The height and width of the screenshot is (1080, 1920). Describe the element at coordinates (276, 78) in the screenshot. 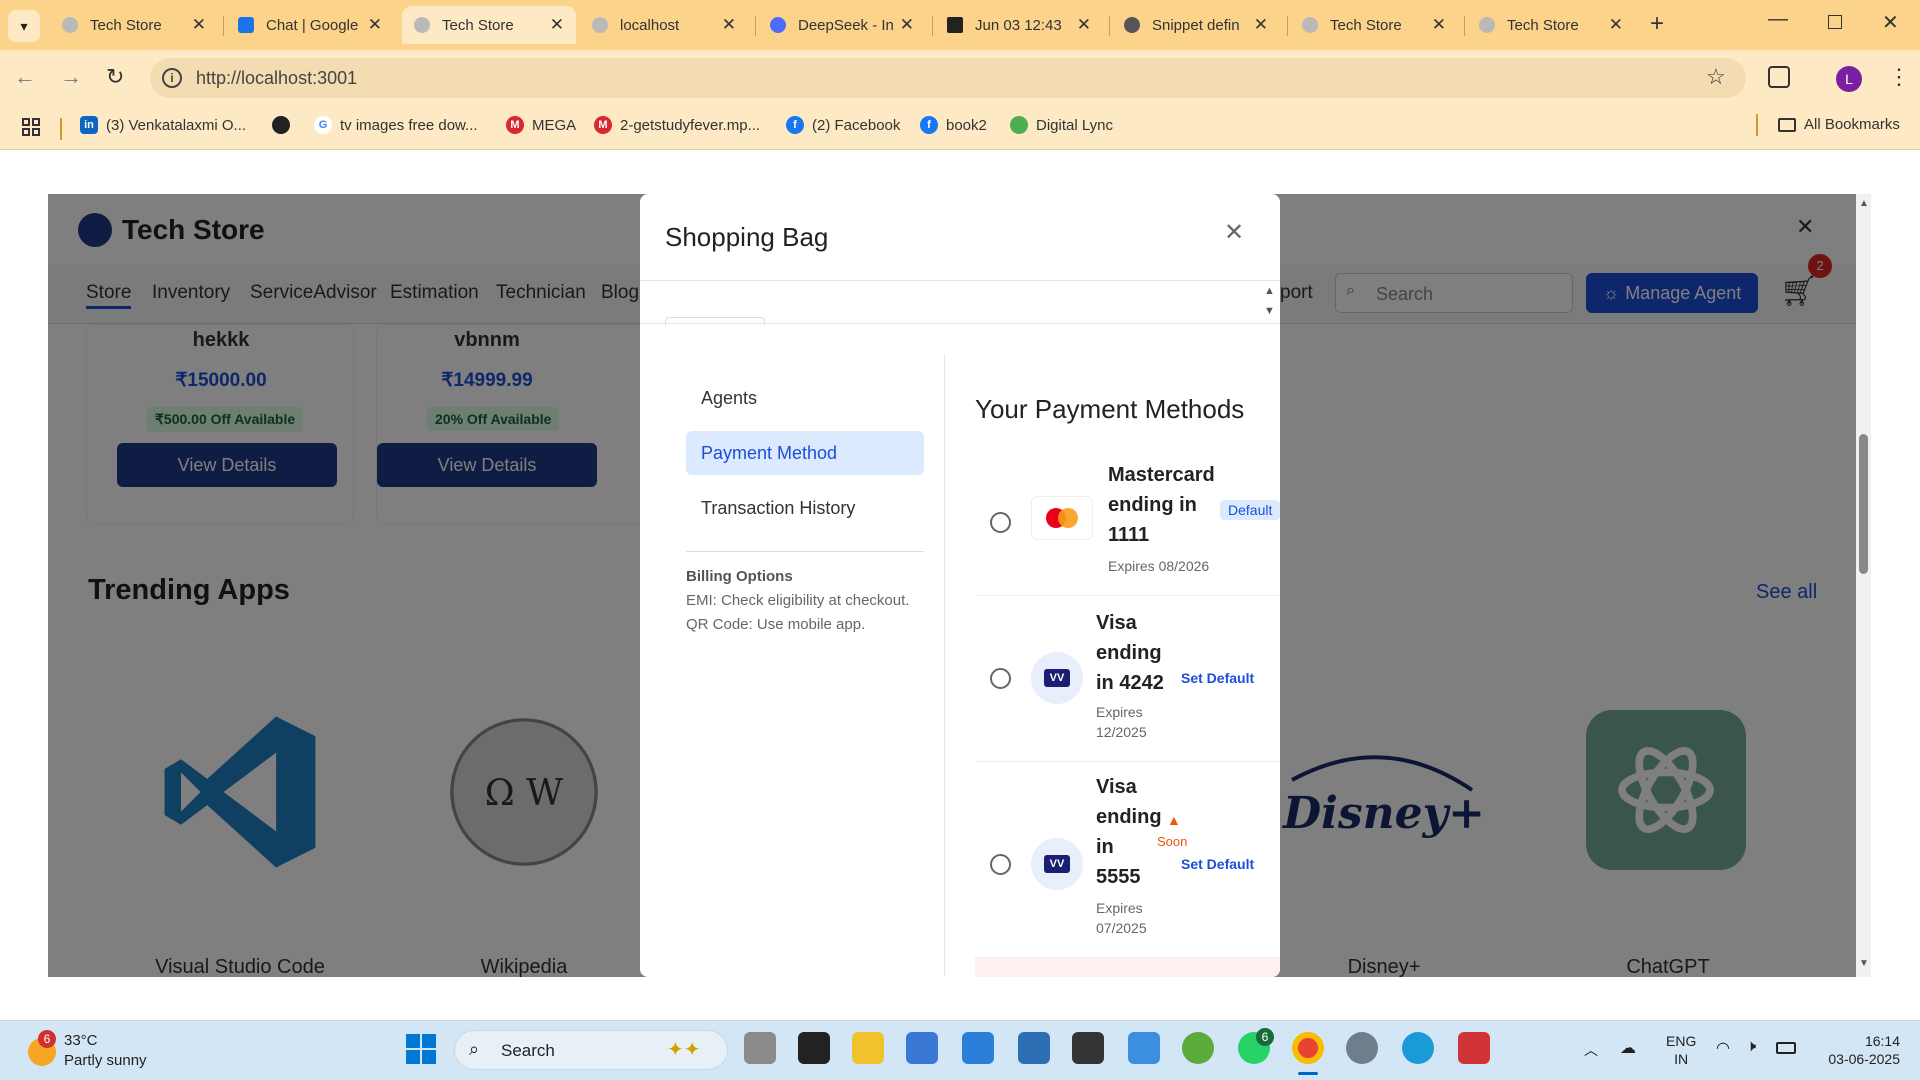

I see `url-text: http://localhost:3001` at that location.